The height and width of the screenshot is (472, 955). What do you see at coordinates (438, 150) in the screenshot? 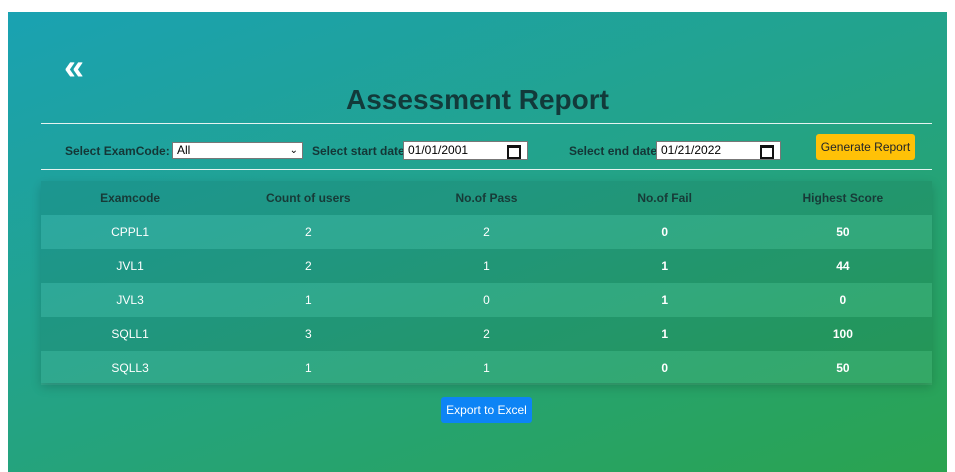
I see `start-date-value: 01/01/2001` at bounding box center [438, 150].